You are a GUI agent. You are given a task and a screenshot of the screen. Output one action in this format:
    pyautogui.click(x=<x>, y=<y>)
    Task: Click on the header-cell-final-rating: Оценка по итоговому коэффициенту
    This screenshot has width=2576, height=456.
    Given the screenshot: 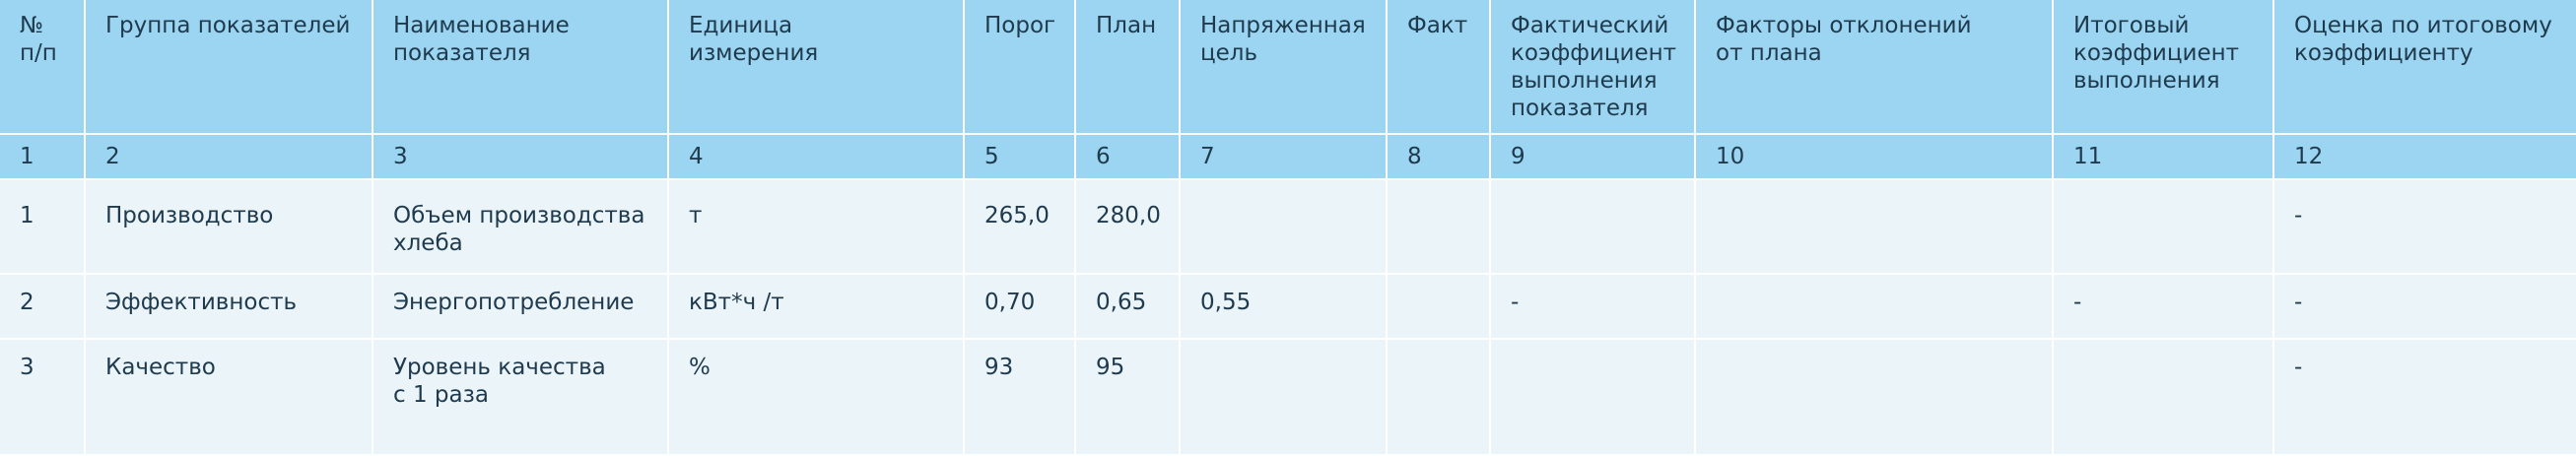 What is the action you would take?
    pyautogui.click(x=2424, y=67)
    